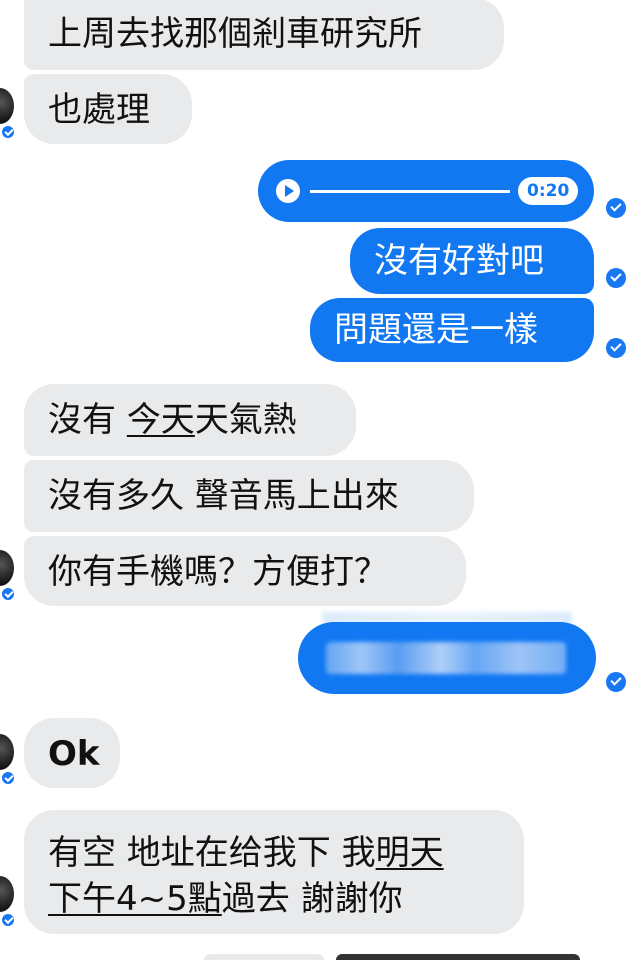 The width and height of the screenshot is (636, 960). Describe the element at coordinates (235, 34) in the screenshot. I see `message-text: 上周去找那個剎車研究所` at that location.